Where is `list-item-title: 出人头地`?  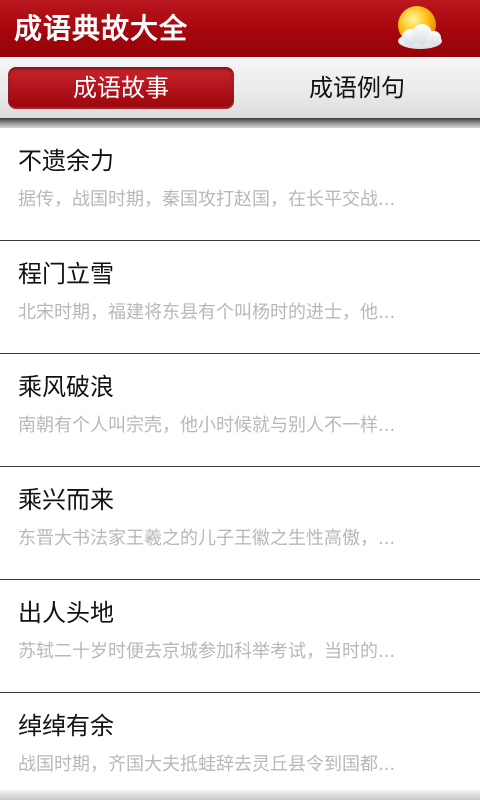
list-item-title: 出人头地 is located at coordinates (66, 613).